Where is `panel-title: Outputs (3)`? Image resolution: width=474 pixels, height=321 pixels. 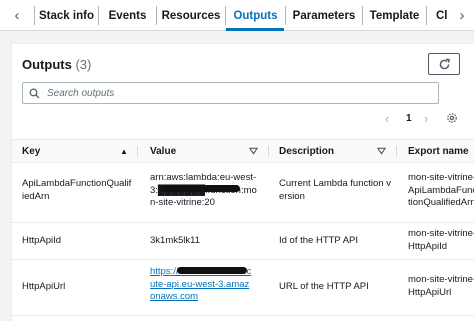 panel-title: Outputs (3) is located at coordinates (56, 64).